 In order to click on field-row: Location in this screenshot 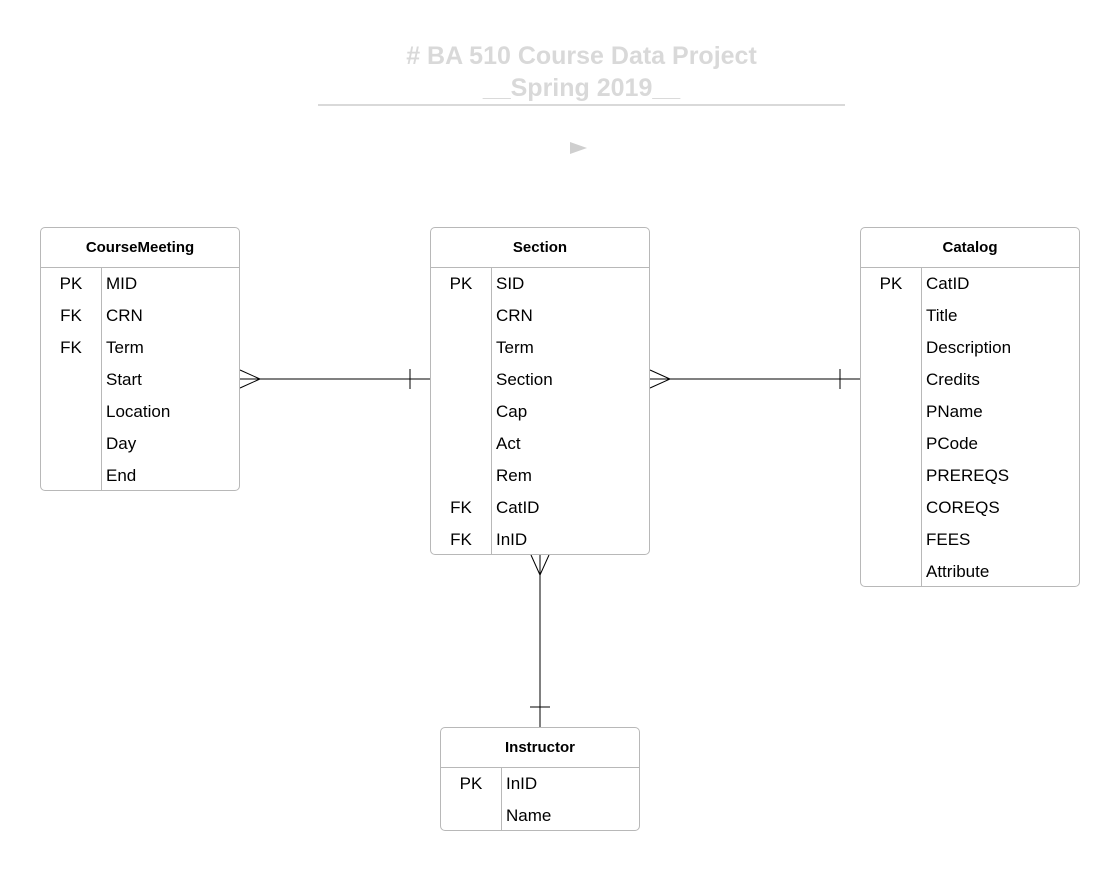, I will do `click(140, 412)`.